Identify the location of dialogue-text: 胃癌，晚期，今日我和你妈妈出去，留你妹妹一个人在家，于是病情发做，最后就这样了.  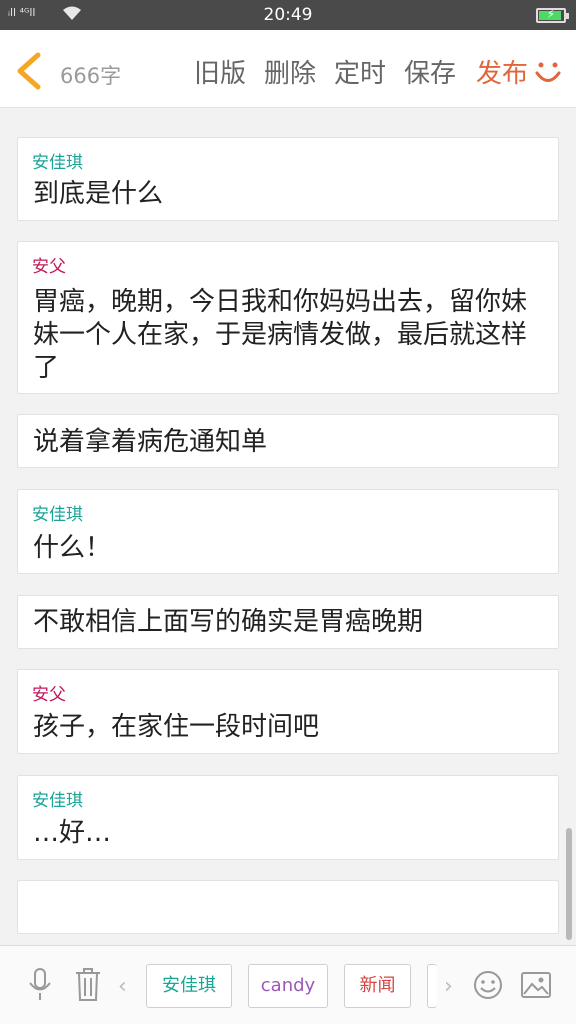
(280, 335).